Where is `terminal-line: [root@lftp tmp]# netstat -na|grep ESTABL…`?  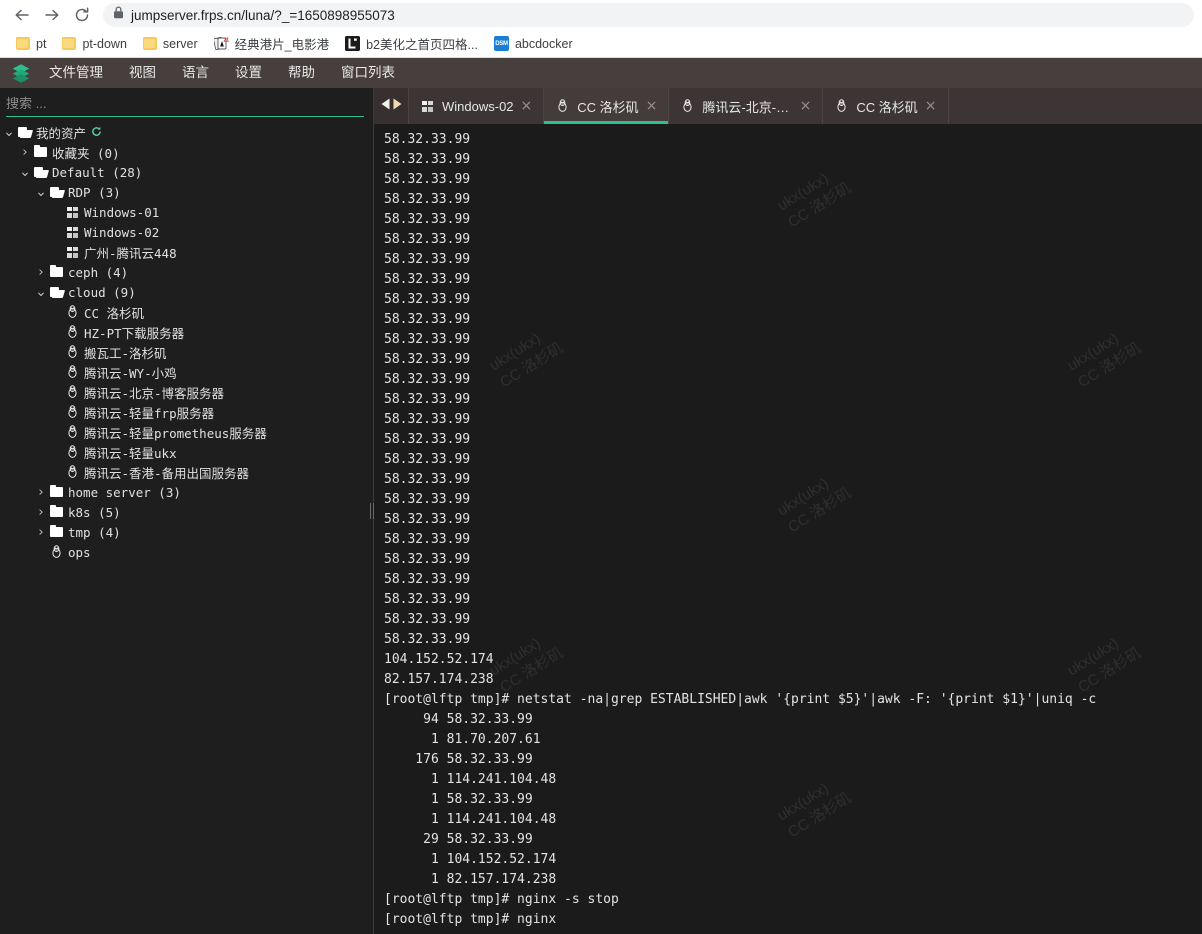
terminal-line: [root@lftp tmp]# netstat -na|grep ESTABL… is located at coordinates (740, 699).